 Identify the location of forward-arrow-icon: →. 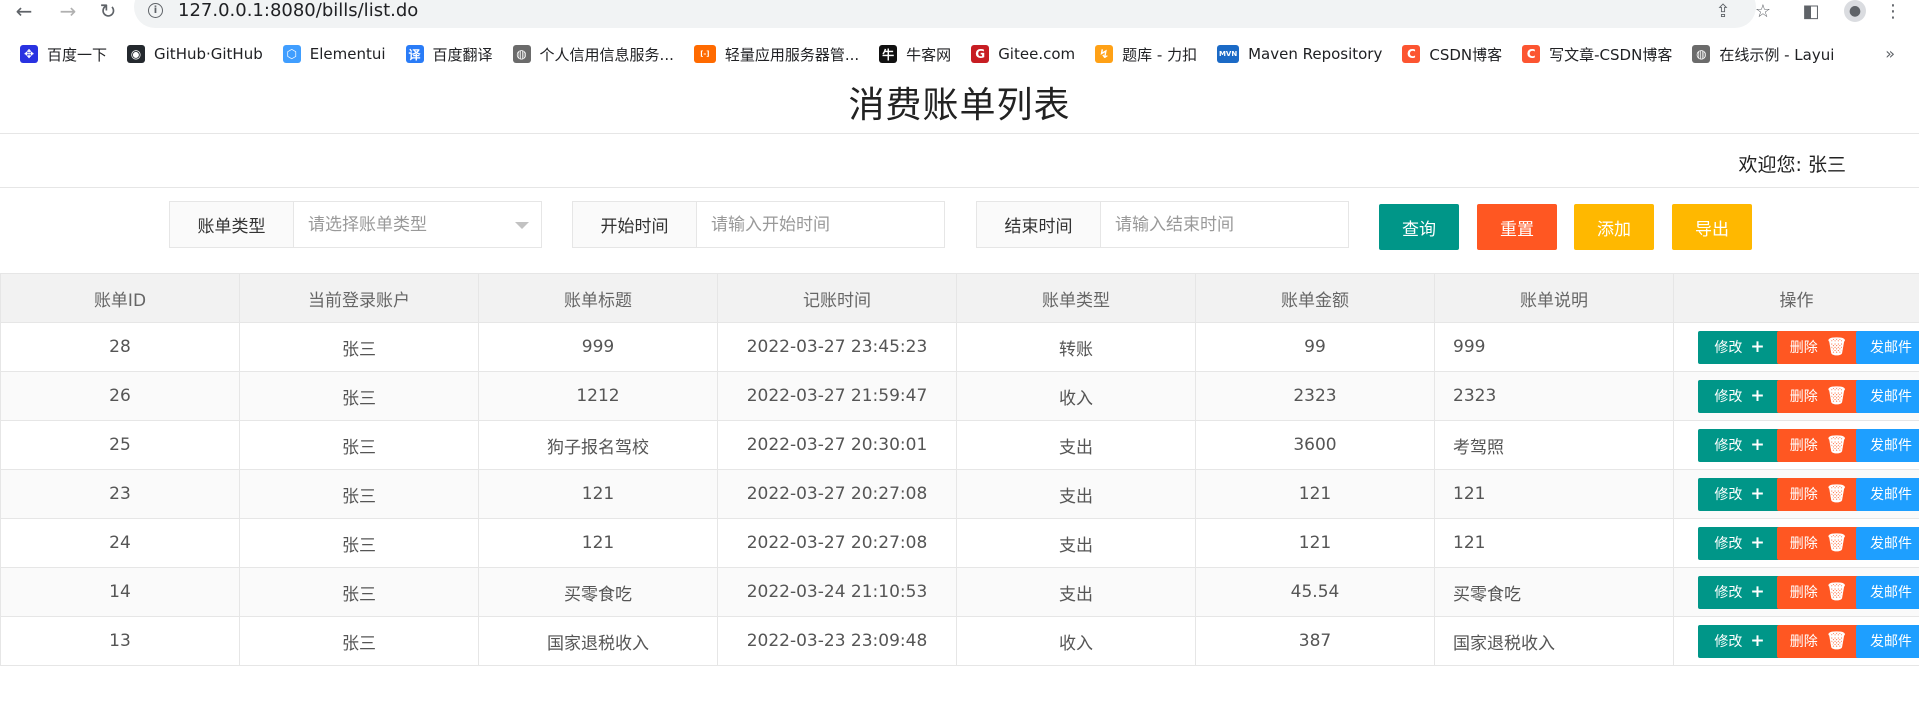
(68, 11).